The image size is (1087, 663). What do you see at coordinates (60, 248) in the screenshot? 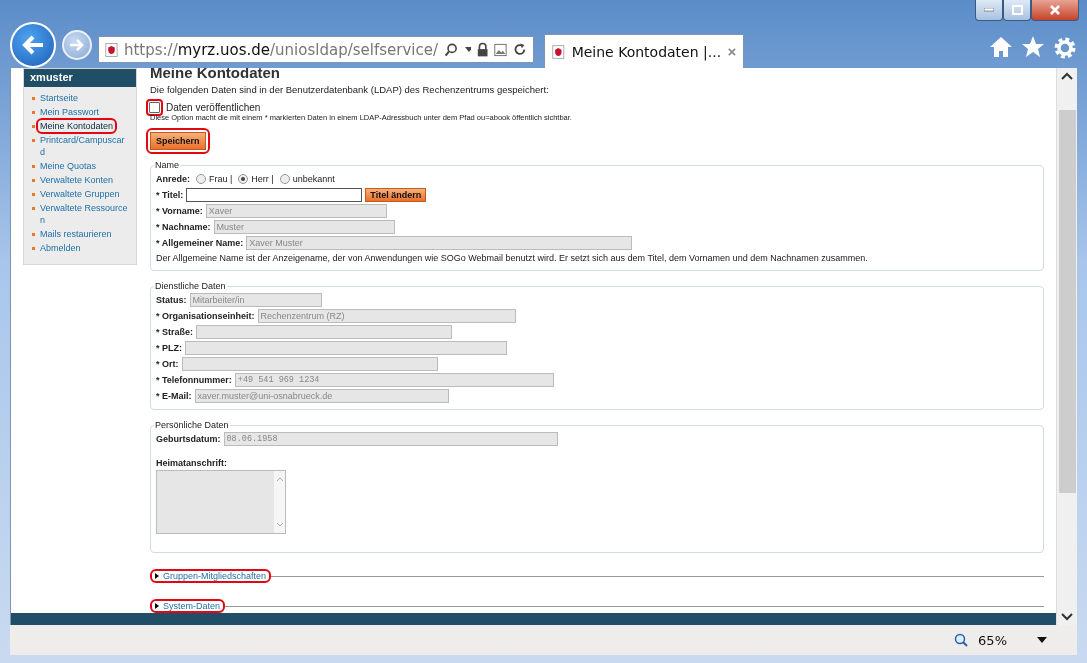
I see `sidebar-link: Abmelden` at bounding box center [60, 248].